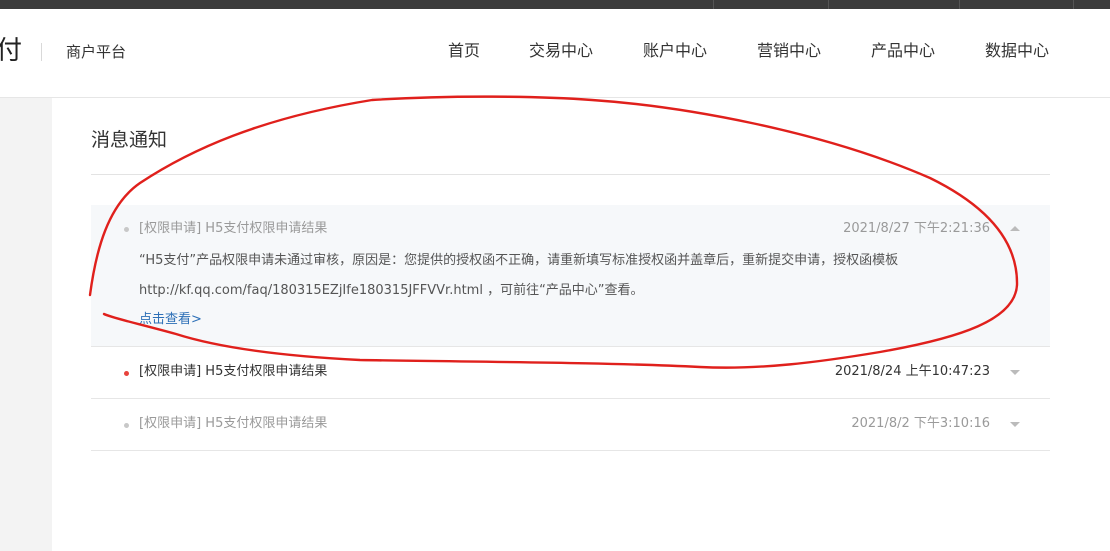  What do you see at coordinates (555, 4) in the screenshot?
I see `browser-top-strip` at bounding box center [555, 4].